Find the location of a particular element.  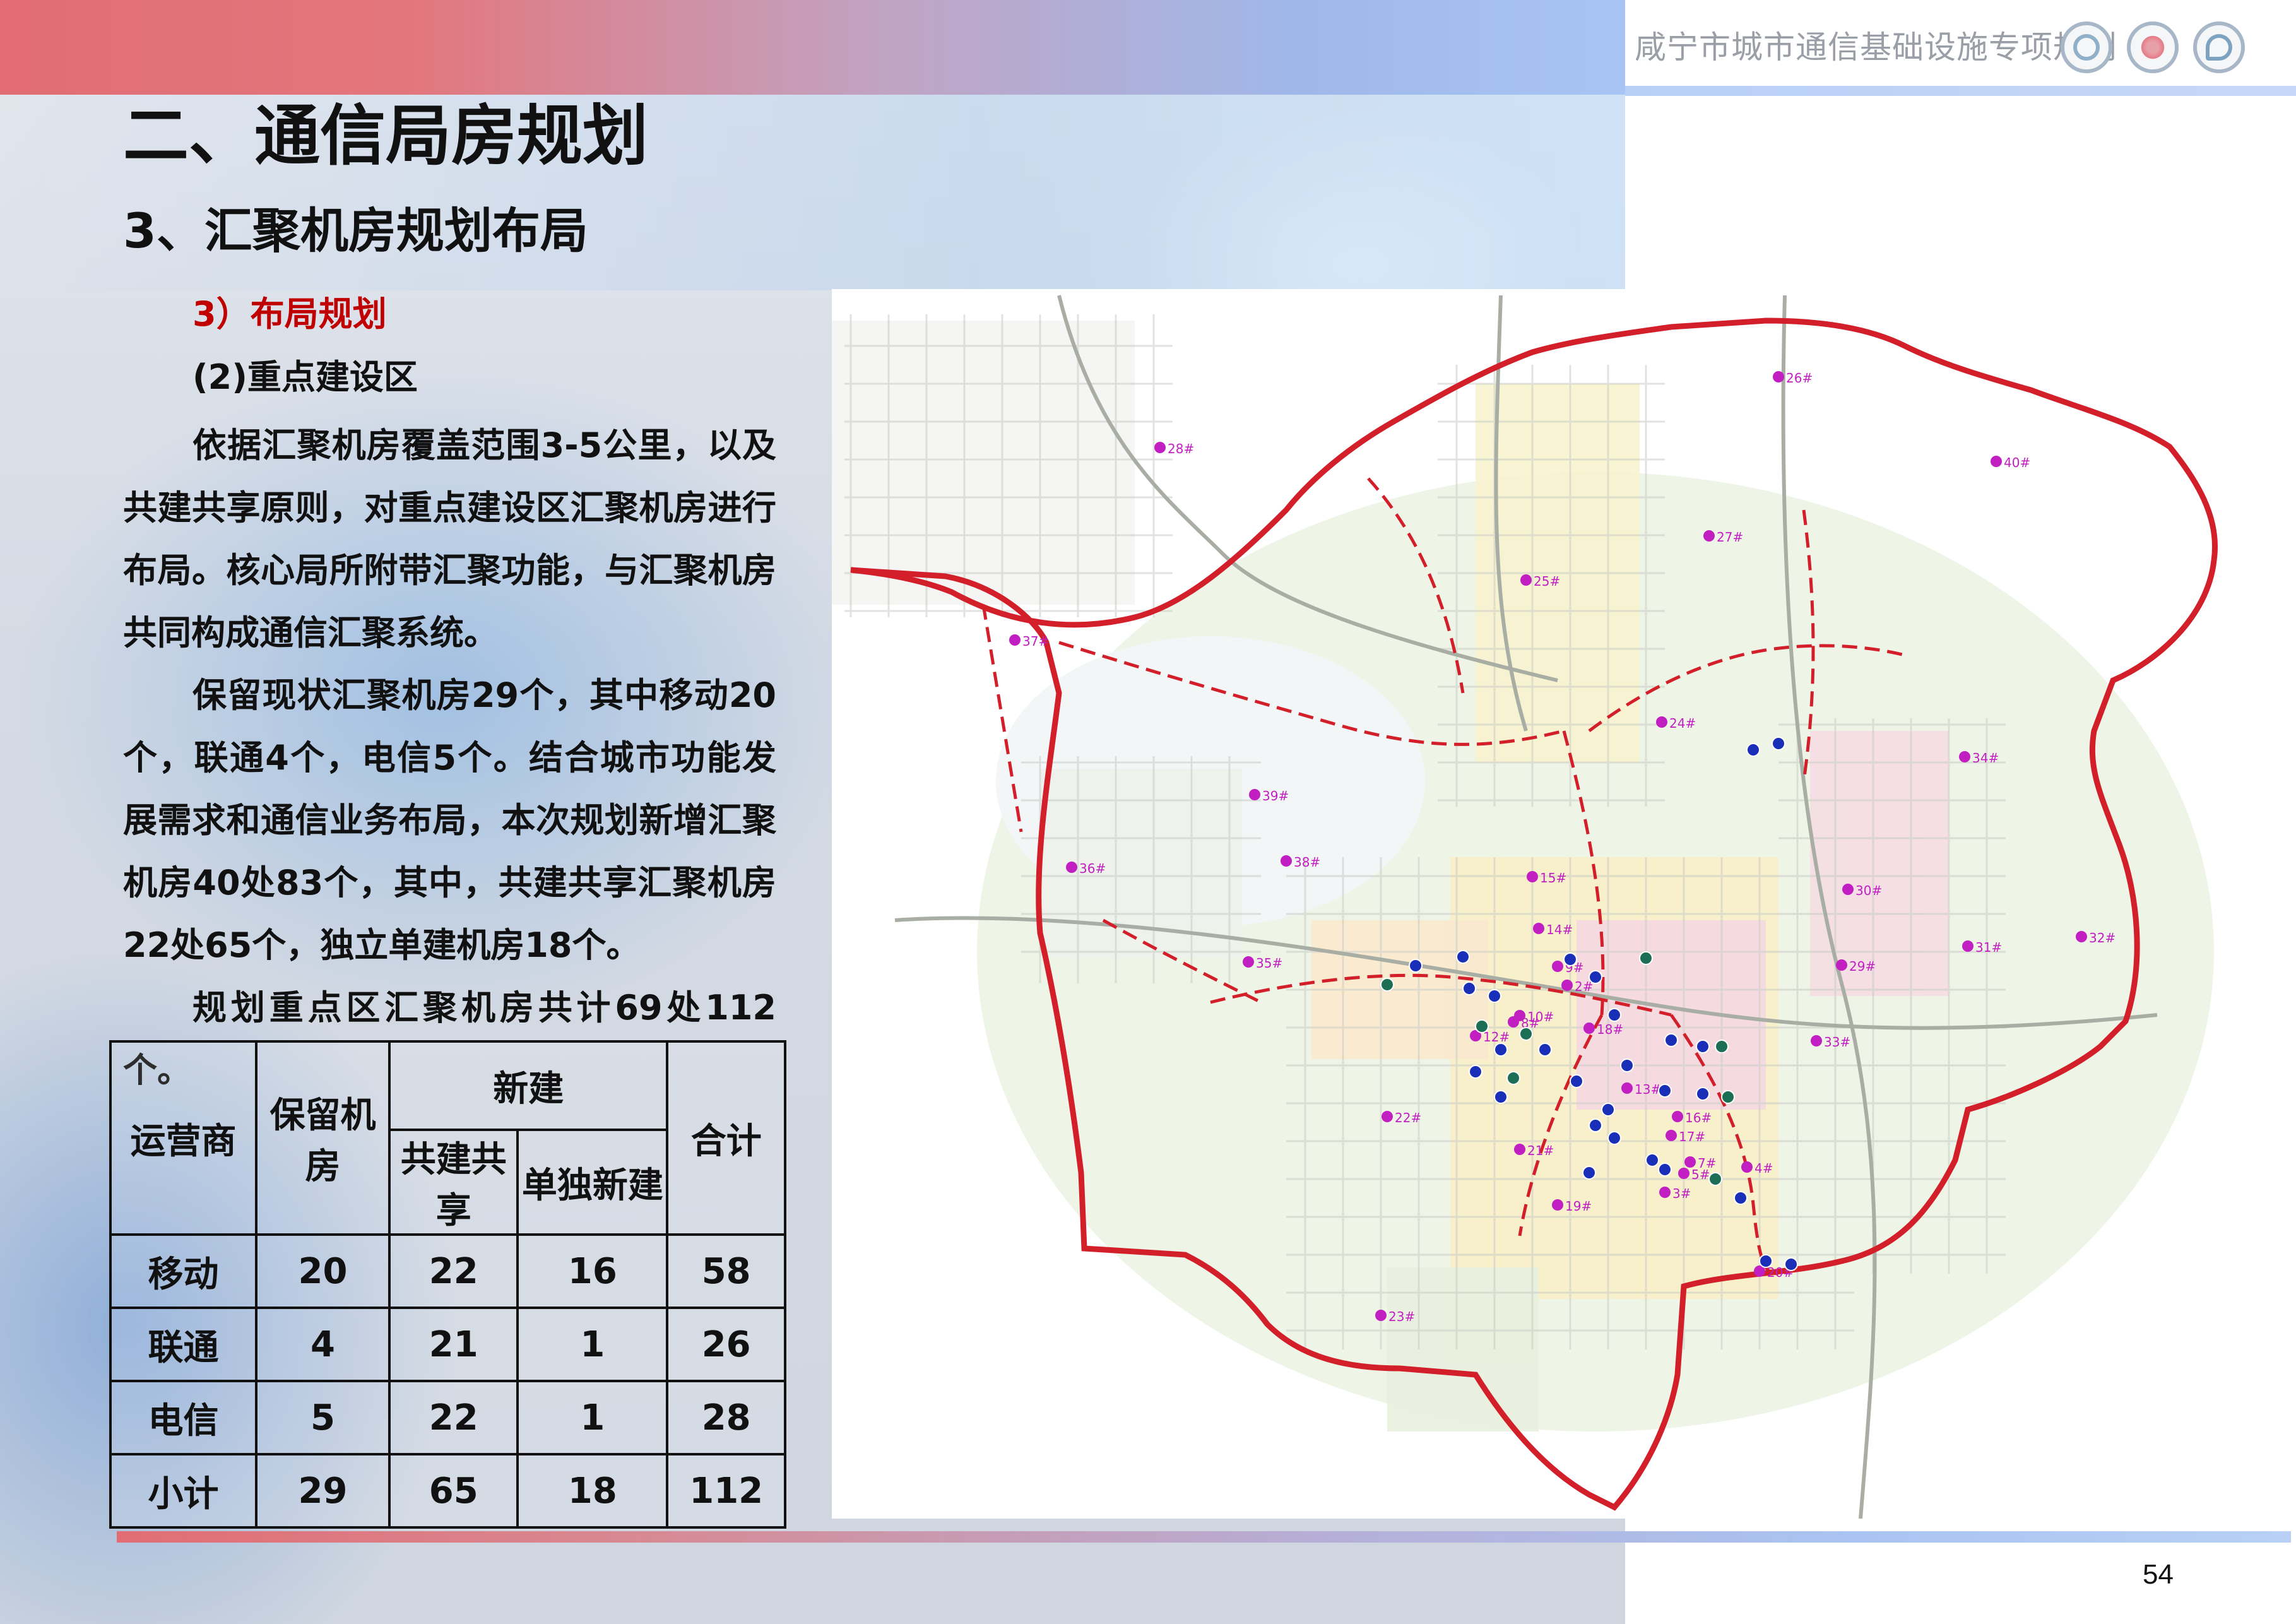

cell-shared: 65 is located at coordinates (453, 1491).